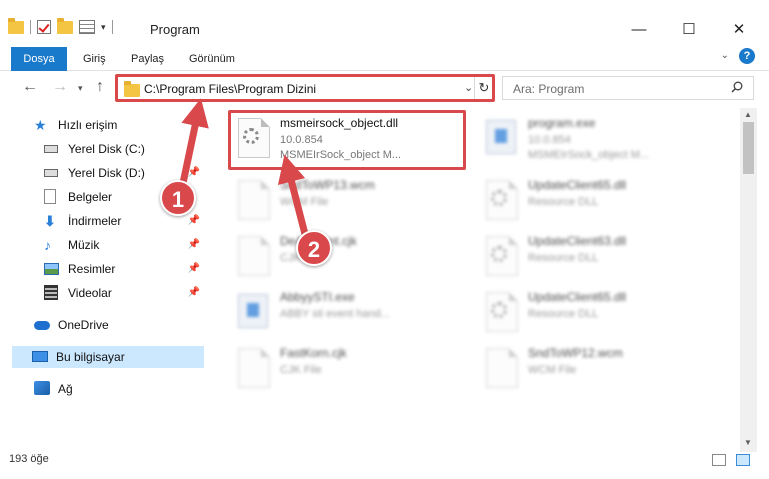 The width and height of the screenshot is (769, 479). Describe the element at coordinates (639, 29) in the screenshot. I see `minimize-button: —` at that location.